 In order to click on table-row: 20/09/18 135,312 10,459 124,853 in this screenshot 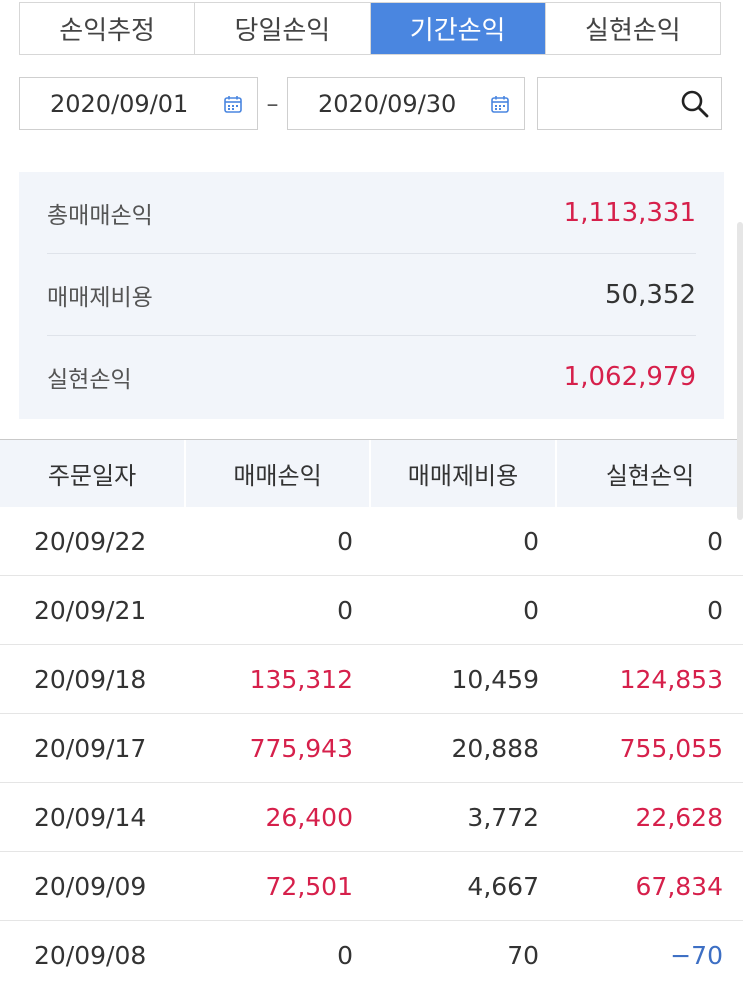, I will do `click(371, 679)`.